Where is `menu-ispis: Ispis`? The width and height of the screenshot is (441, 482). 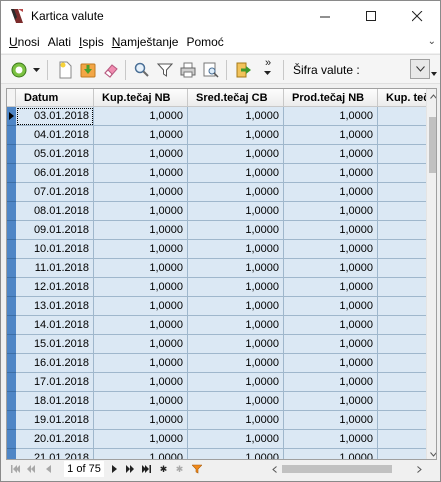 menu-ispis: Ispis is located at coordinates (91, 42).